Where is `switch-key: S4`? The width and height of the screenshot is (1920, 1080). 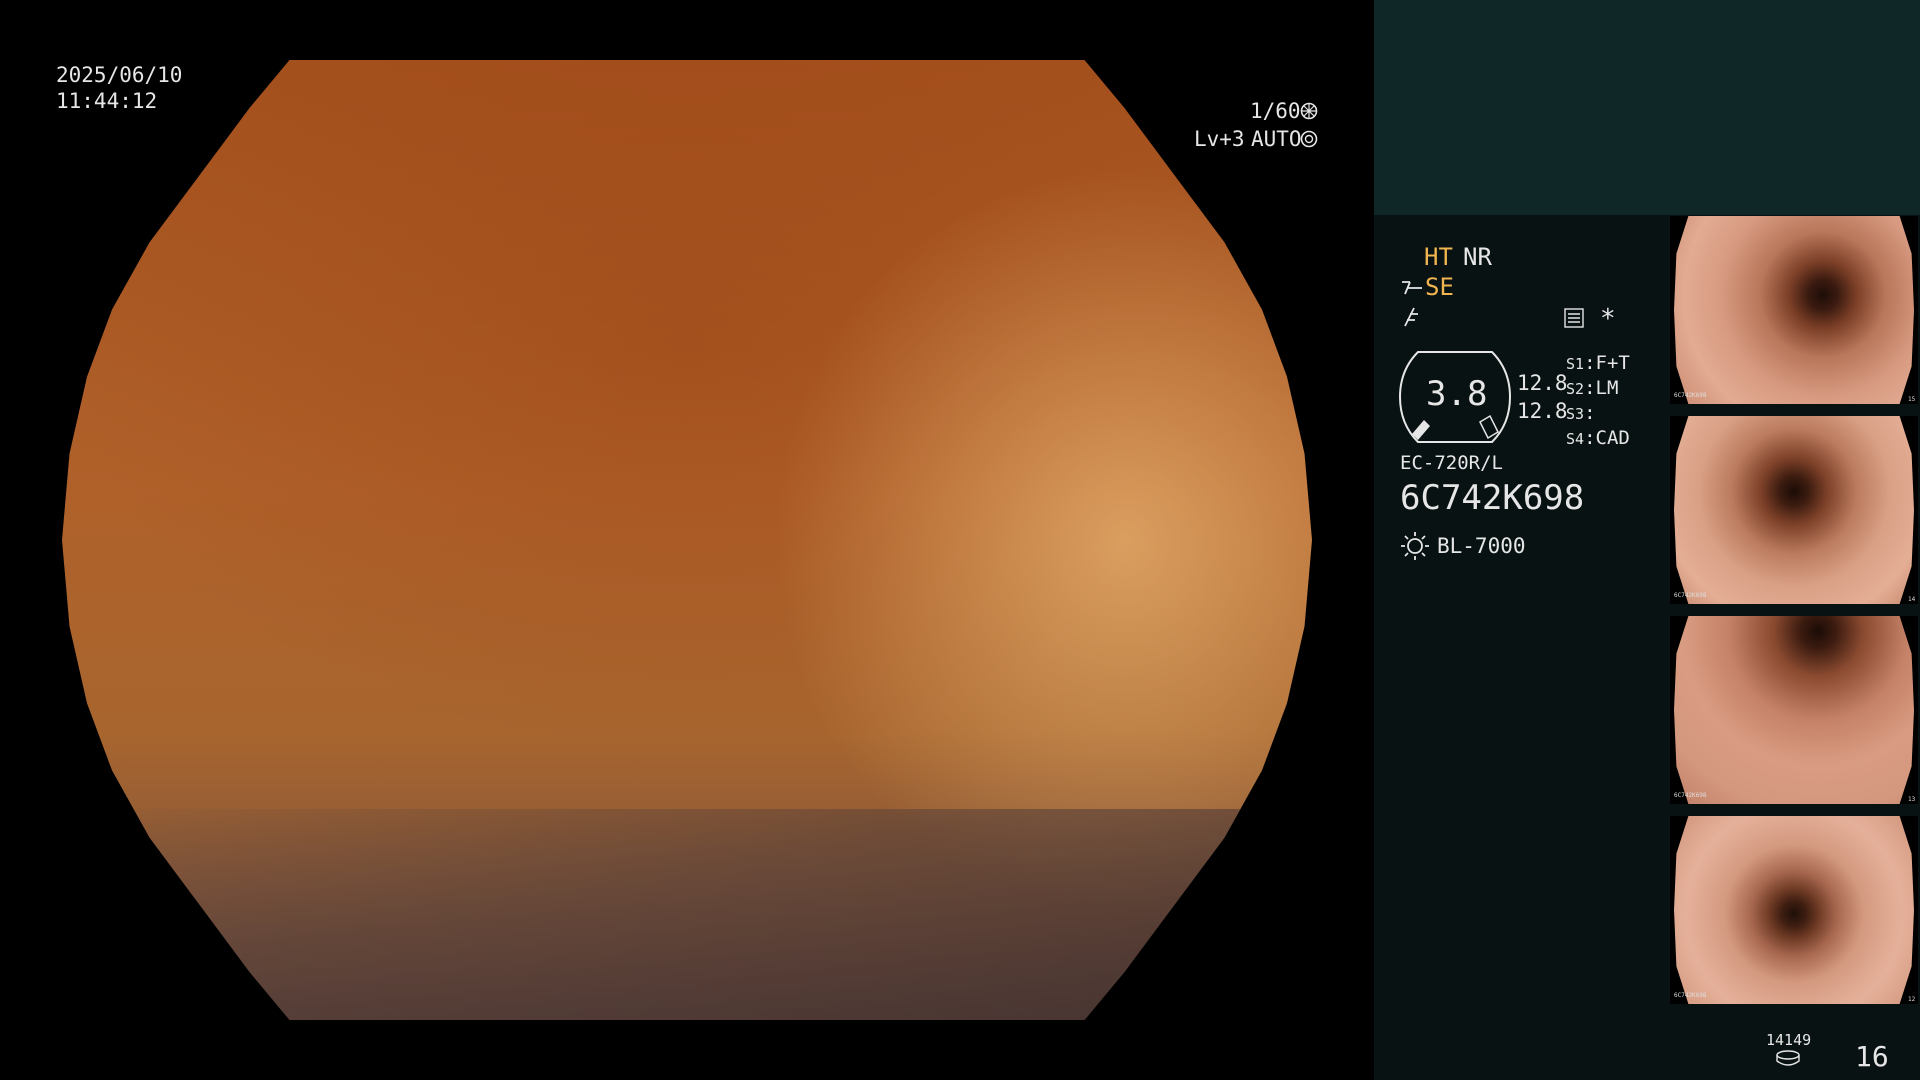 switch-key: S4 is located at coordinates (1575, 439).